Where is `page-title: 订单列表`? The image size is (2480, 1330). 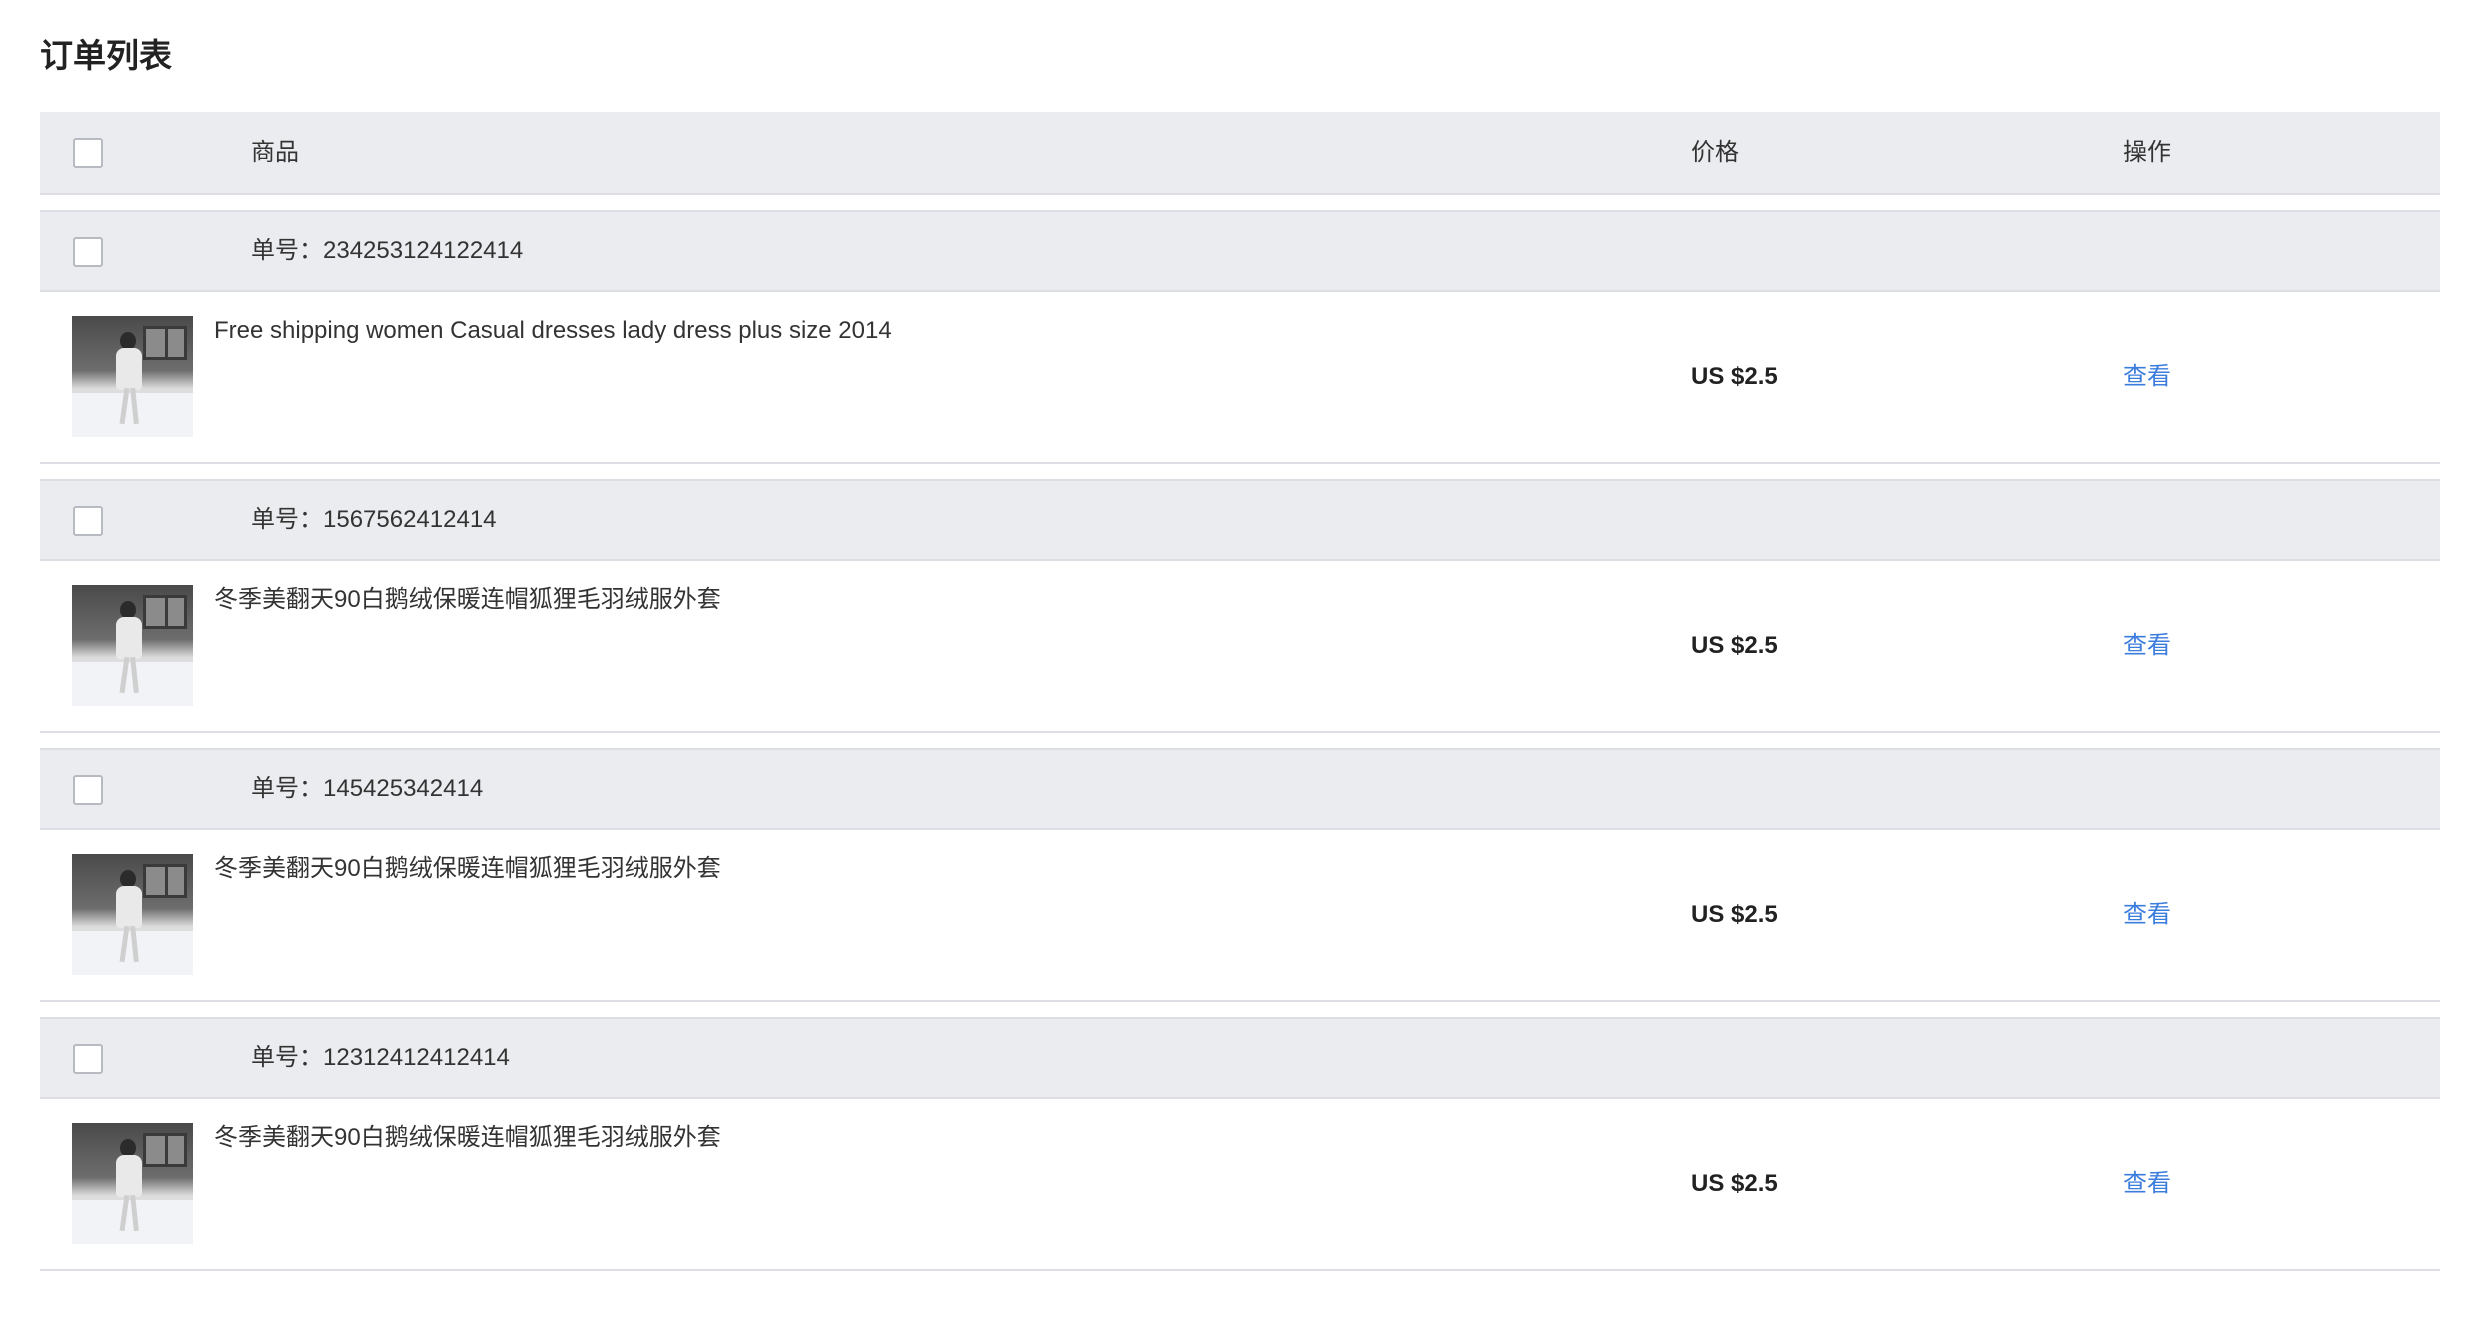
page-title: 订单列表 is located at coordinates (106, 55).